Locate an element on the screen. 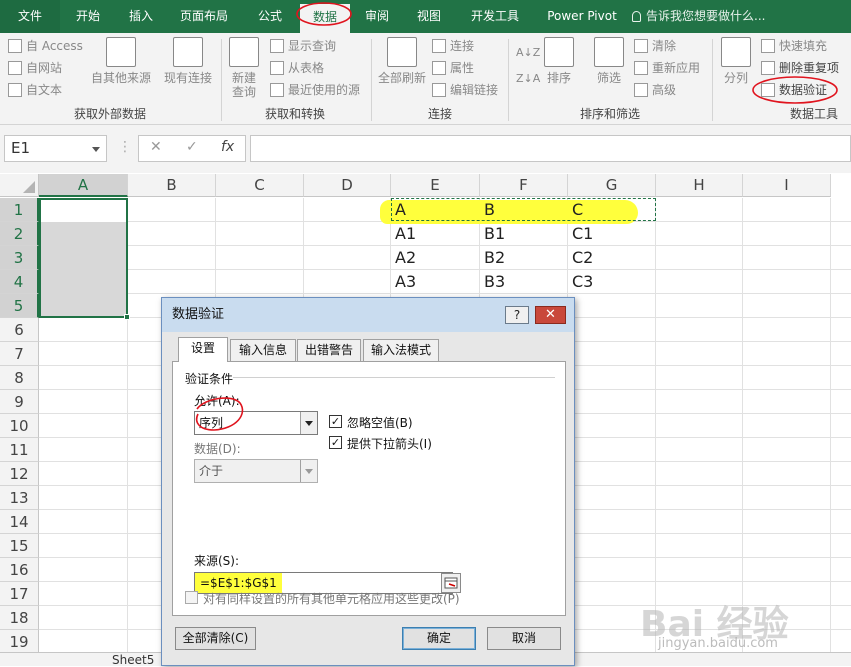  row-header-6: 6 is located at coordinates (19, 330).